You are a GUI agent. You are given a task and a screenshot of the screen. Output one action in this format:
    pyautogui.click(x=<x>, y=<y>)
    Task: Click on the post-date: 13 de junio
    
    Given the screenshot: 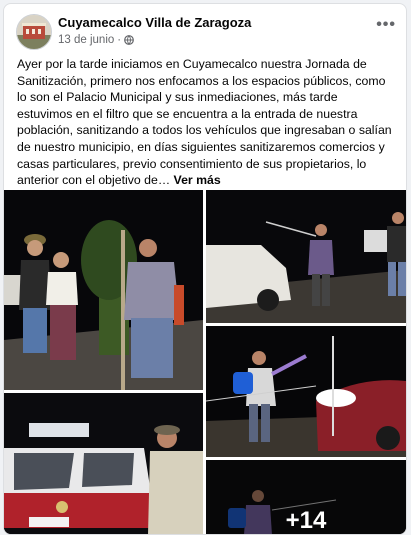 What is the action you would take?
    pyautogui.click(x=86, y=40)
    